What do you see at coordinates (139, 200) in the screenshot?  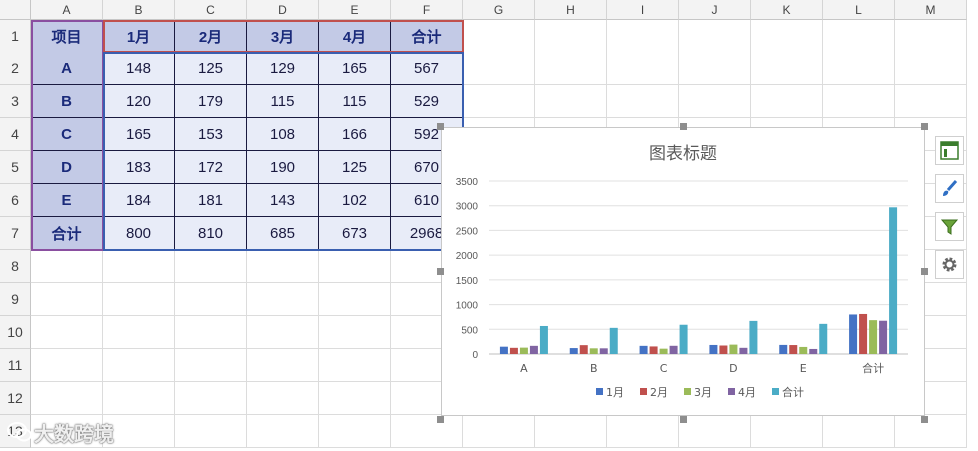 I see `table-value-cell: 184` at bounding box center [139, 200].